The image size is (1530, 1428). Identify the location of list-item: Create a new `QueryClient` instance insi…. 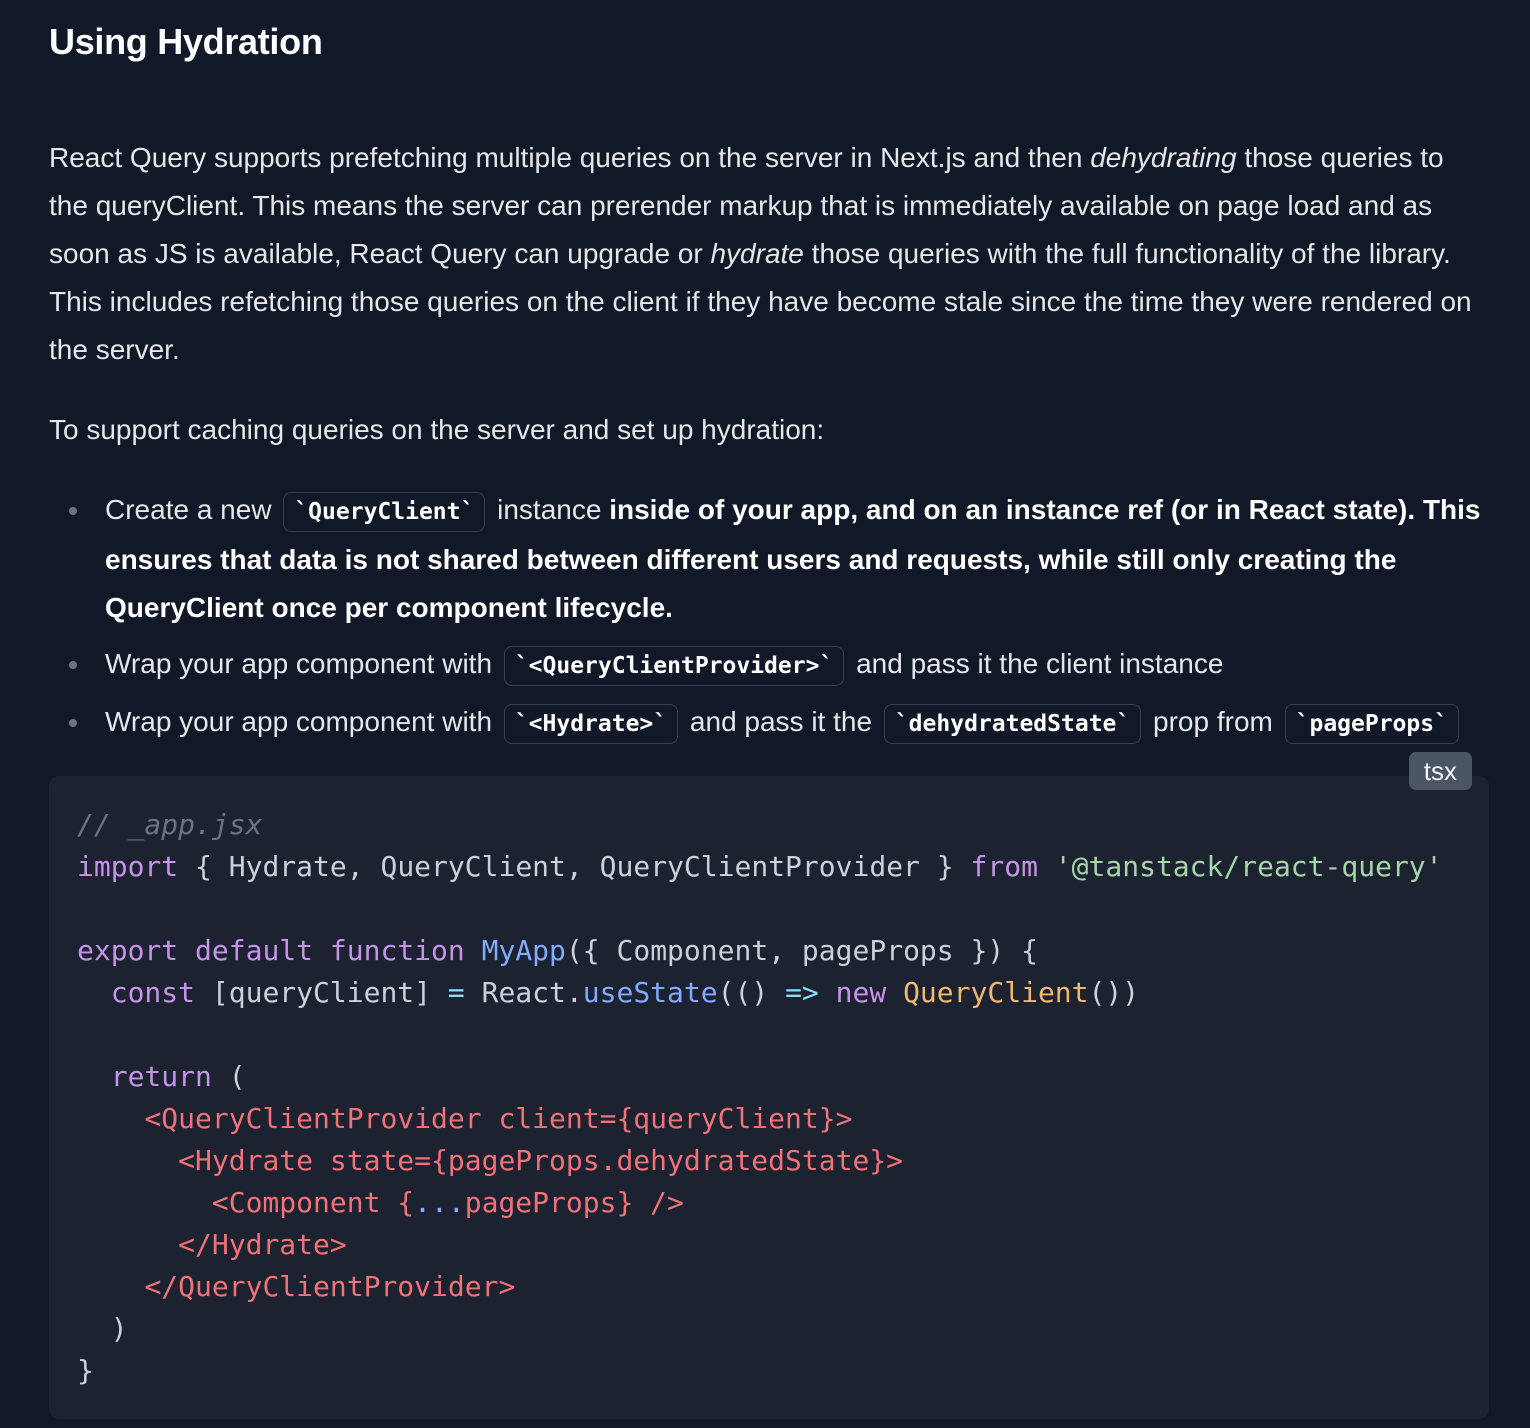
(779, 559).